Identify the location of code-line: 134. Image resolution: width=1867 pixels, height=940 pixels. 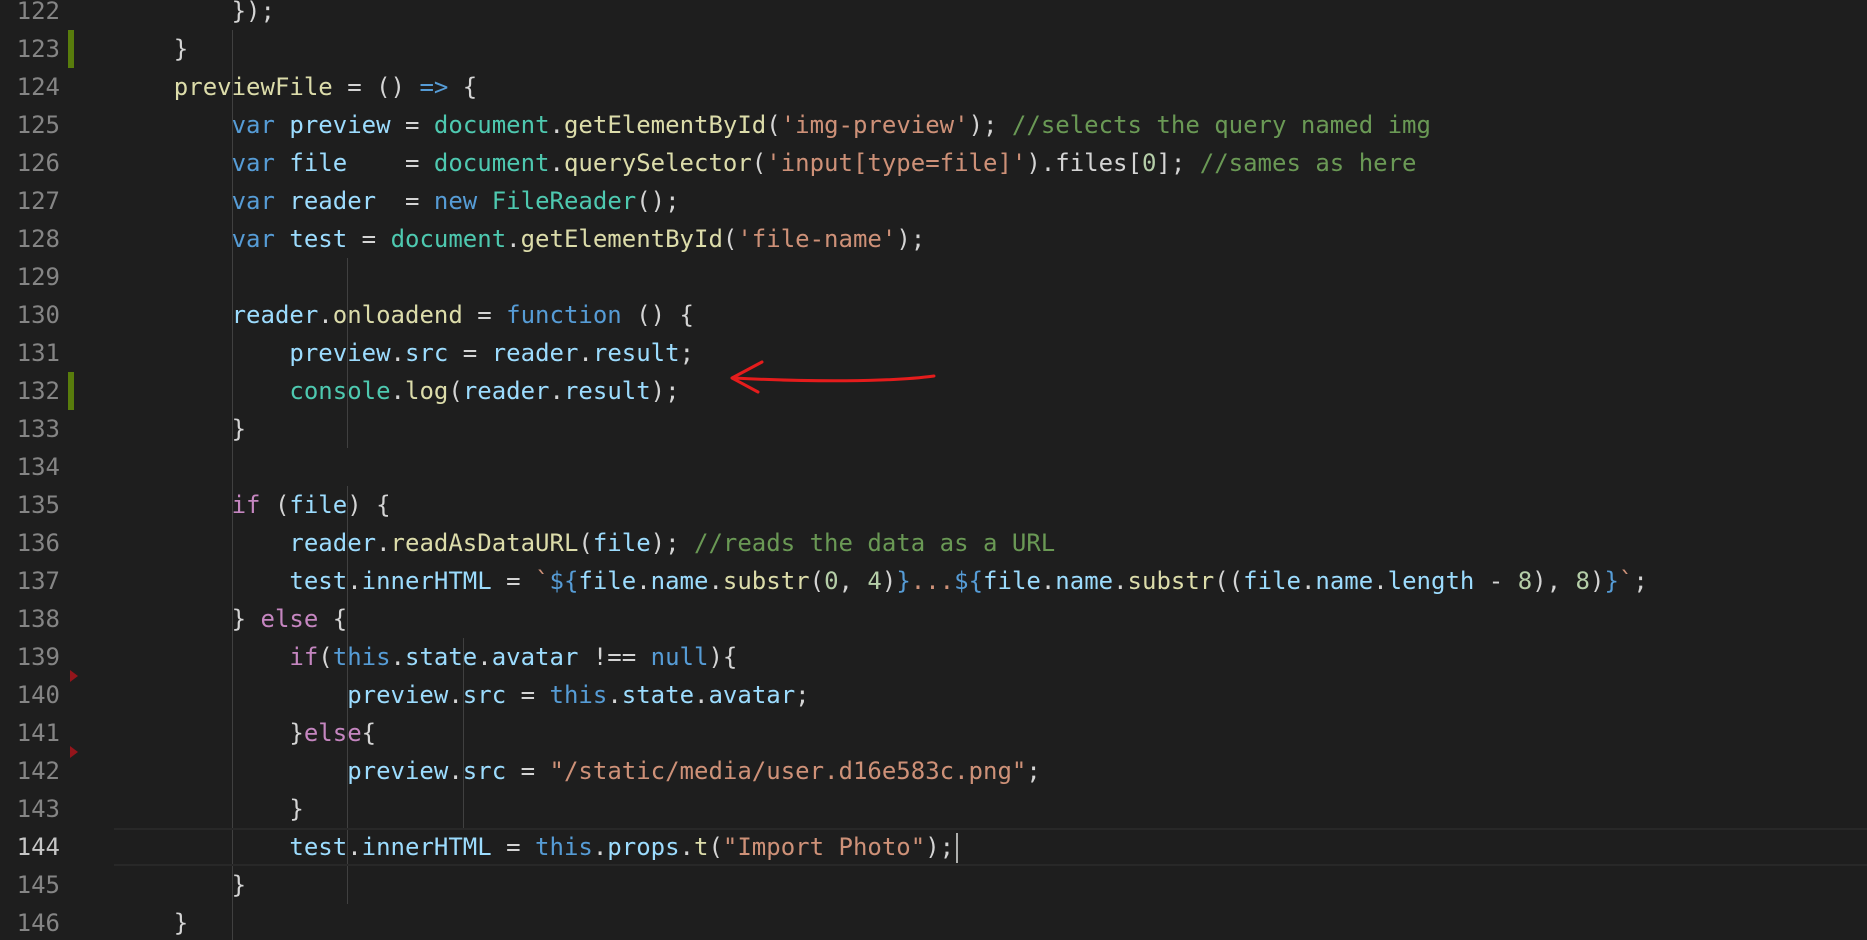
(933, 467).